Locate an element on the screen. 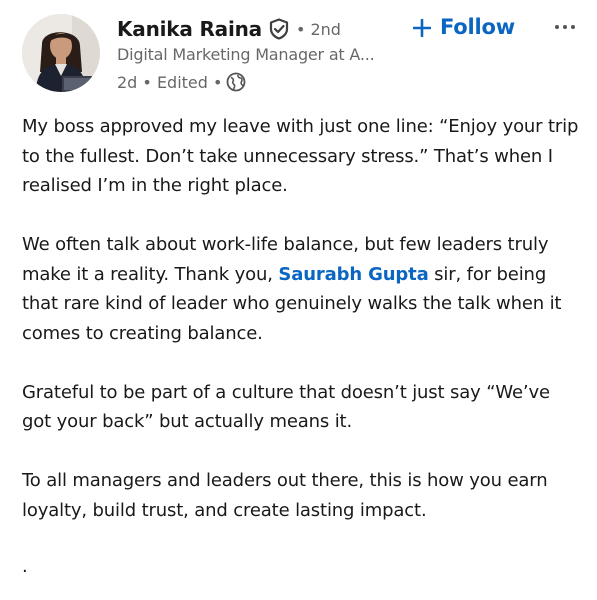 This screenshot has height=600, width=597. post-time: 2d • Edited • is located at coordinates (170, 82).